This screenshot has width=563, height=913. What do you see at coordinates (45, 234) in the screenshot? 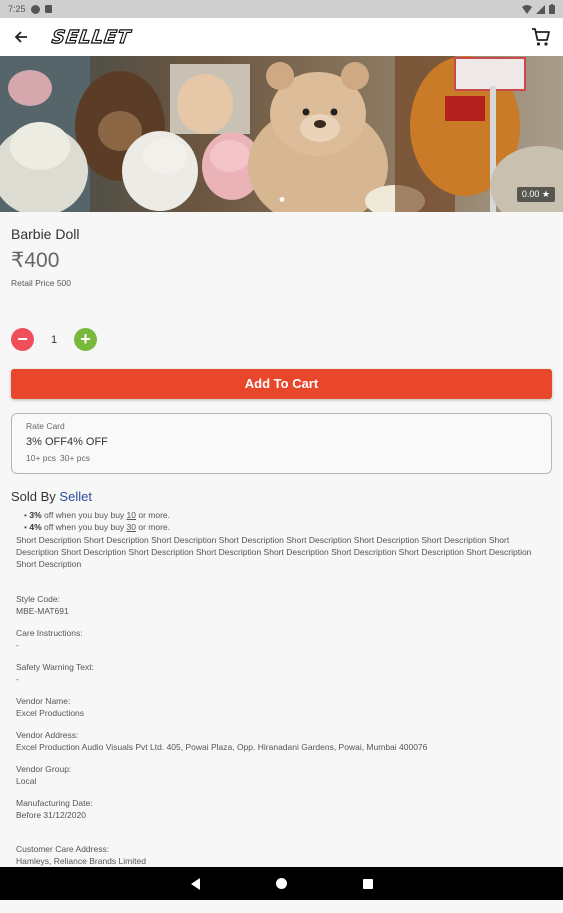
I see `product-title: Barbie Doll` at bounding box center [45, 234].